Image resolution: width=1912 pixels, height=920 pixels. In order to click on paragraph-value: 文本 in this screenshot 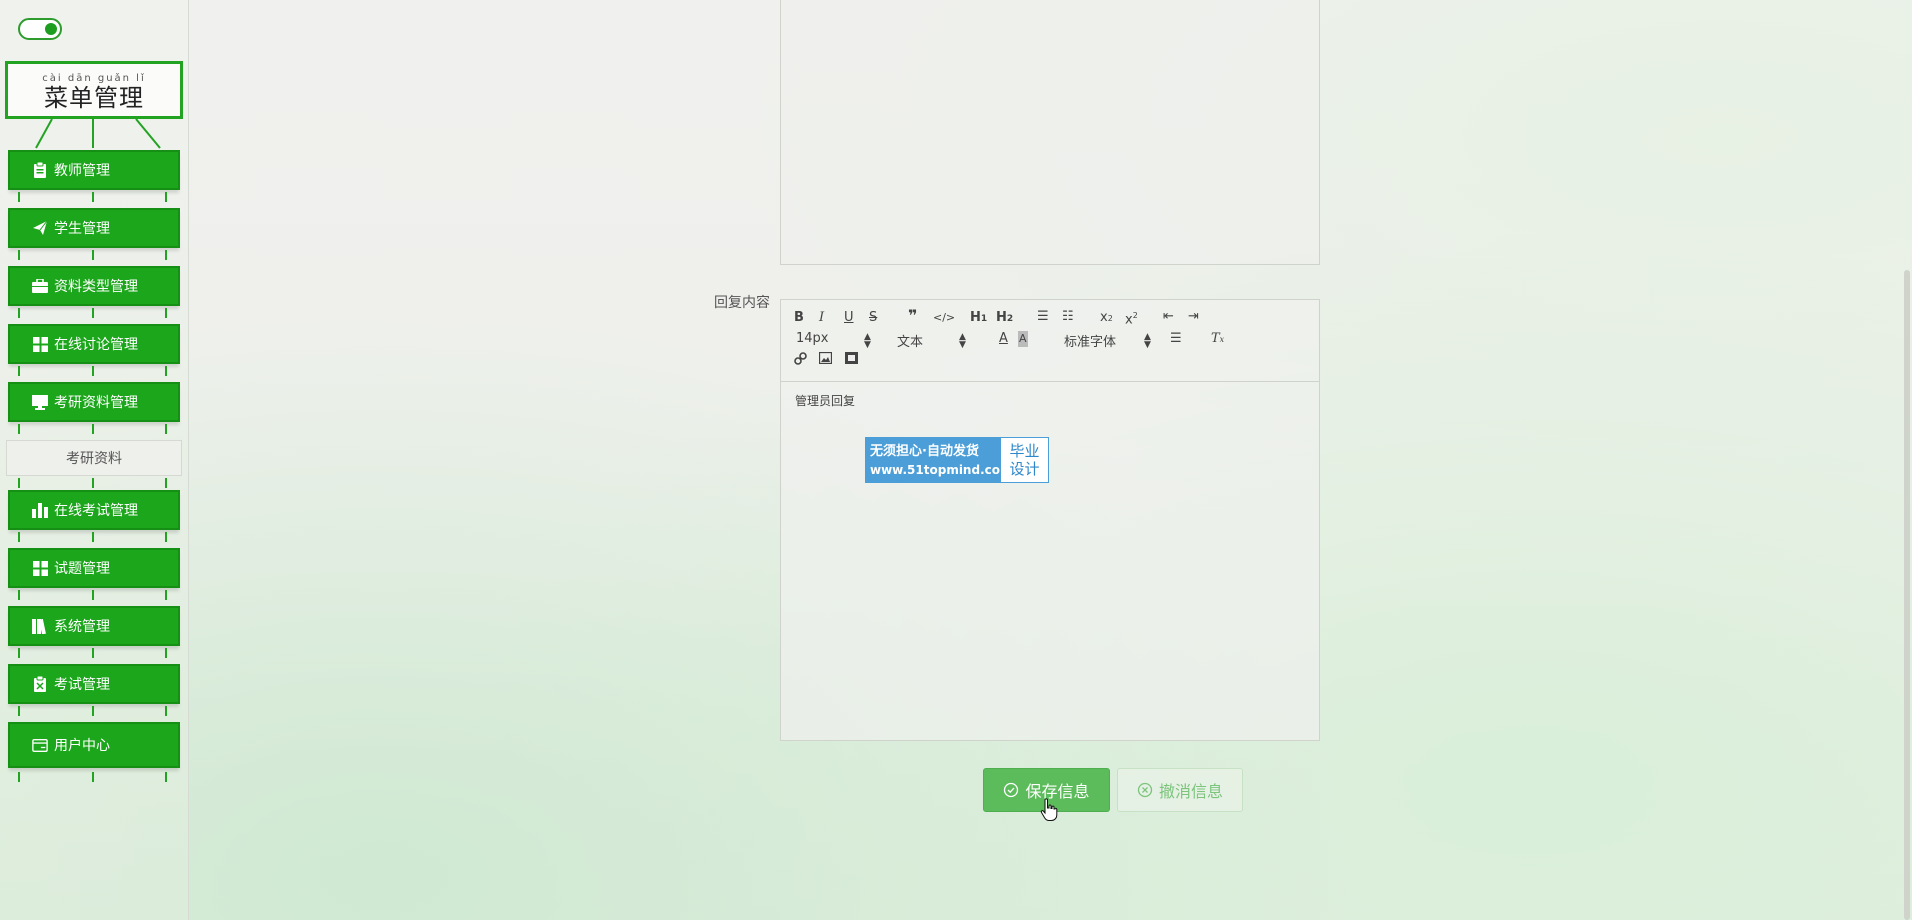, I will do `click(910, 342)`.